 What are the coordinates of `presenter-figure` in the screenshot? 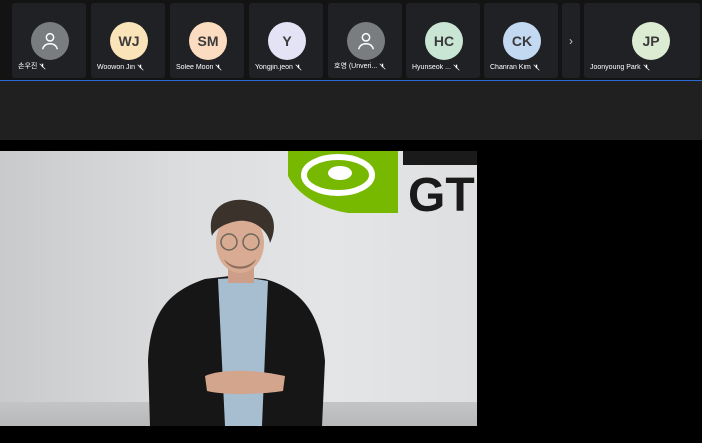 It's located at (236, 312).